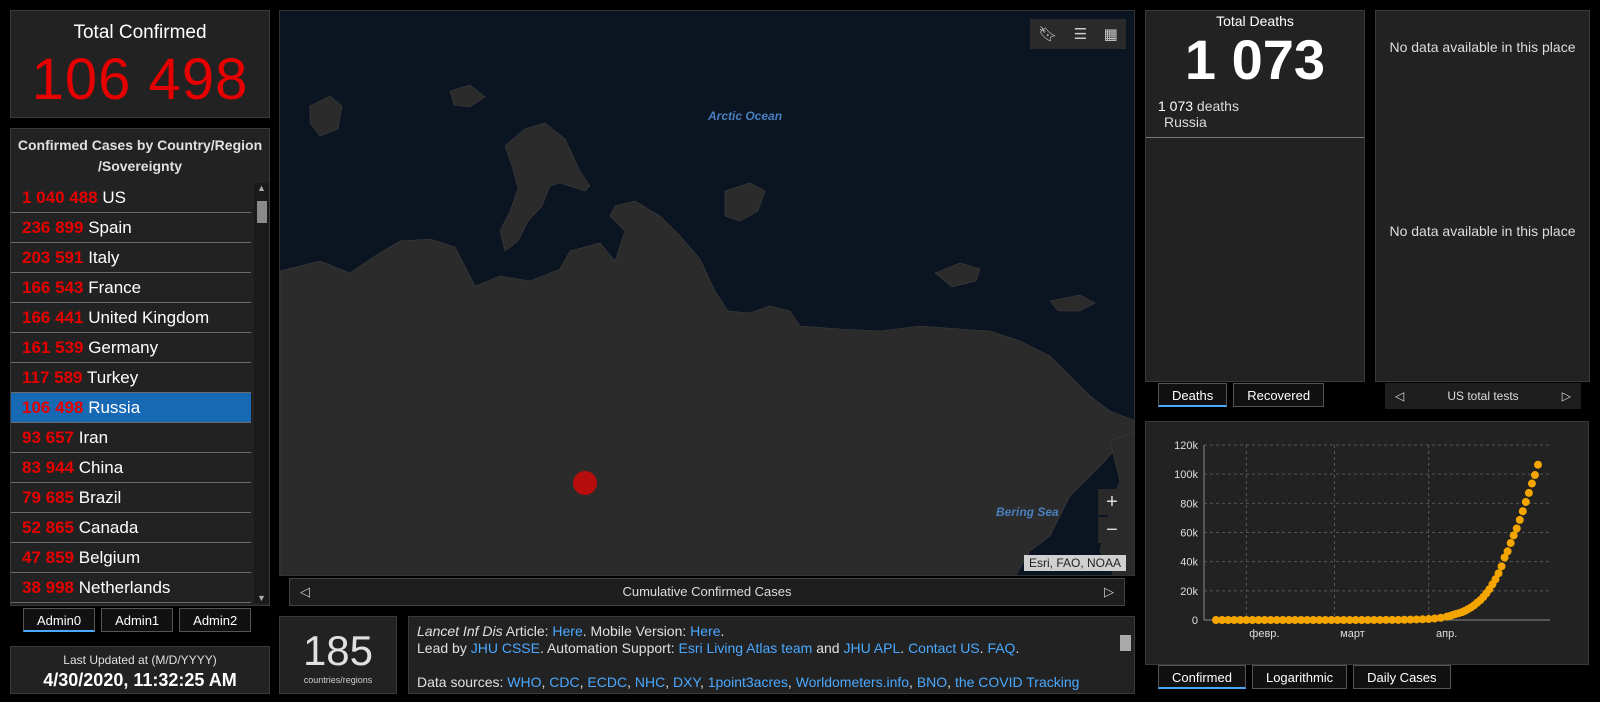 This screenshot has height=702, width=1600. Describe the element at coordinates (108, 527) in the screenshot. I see `country-name: Canada` at that location.